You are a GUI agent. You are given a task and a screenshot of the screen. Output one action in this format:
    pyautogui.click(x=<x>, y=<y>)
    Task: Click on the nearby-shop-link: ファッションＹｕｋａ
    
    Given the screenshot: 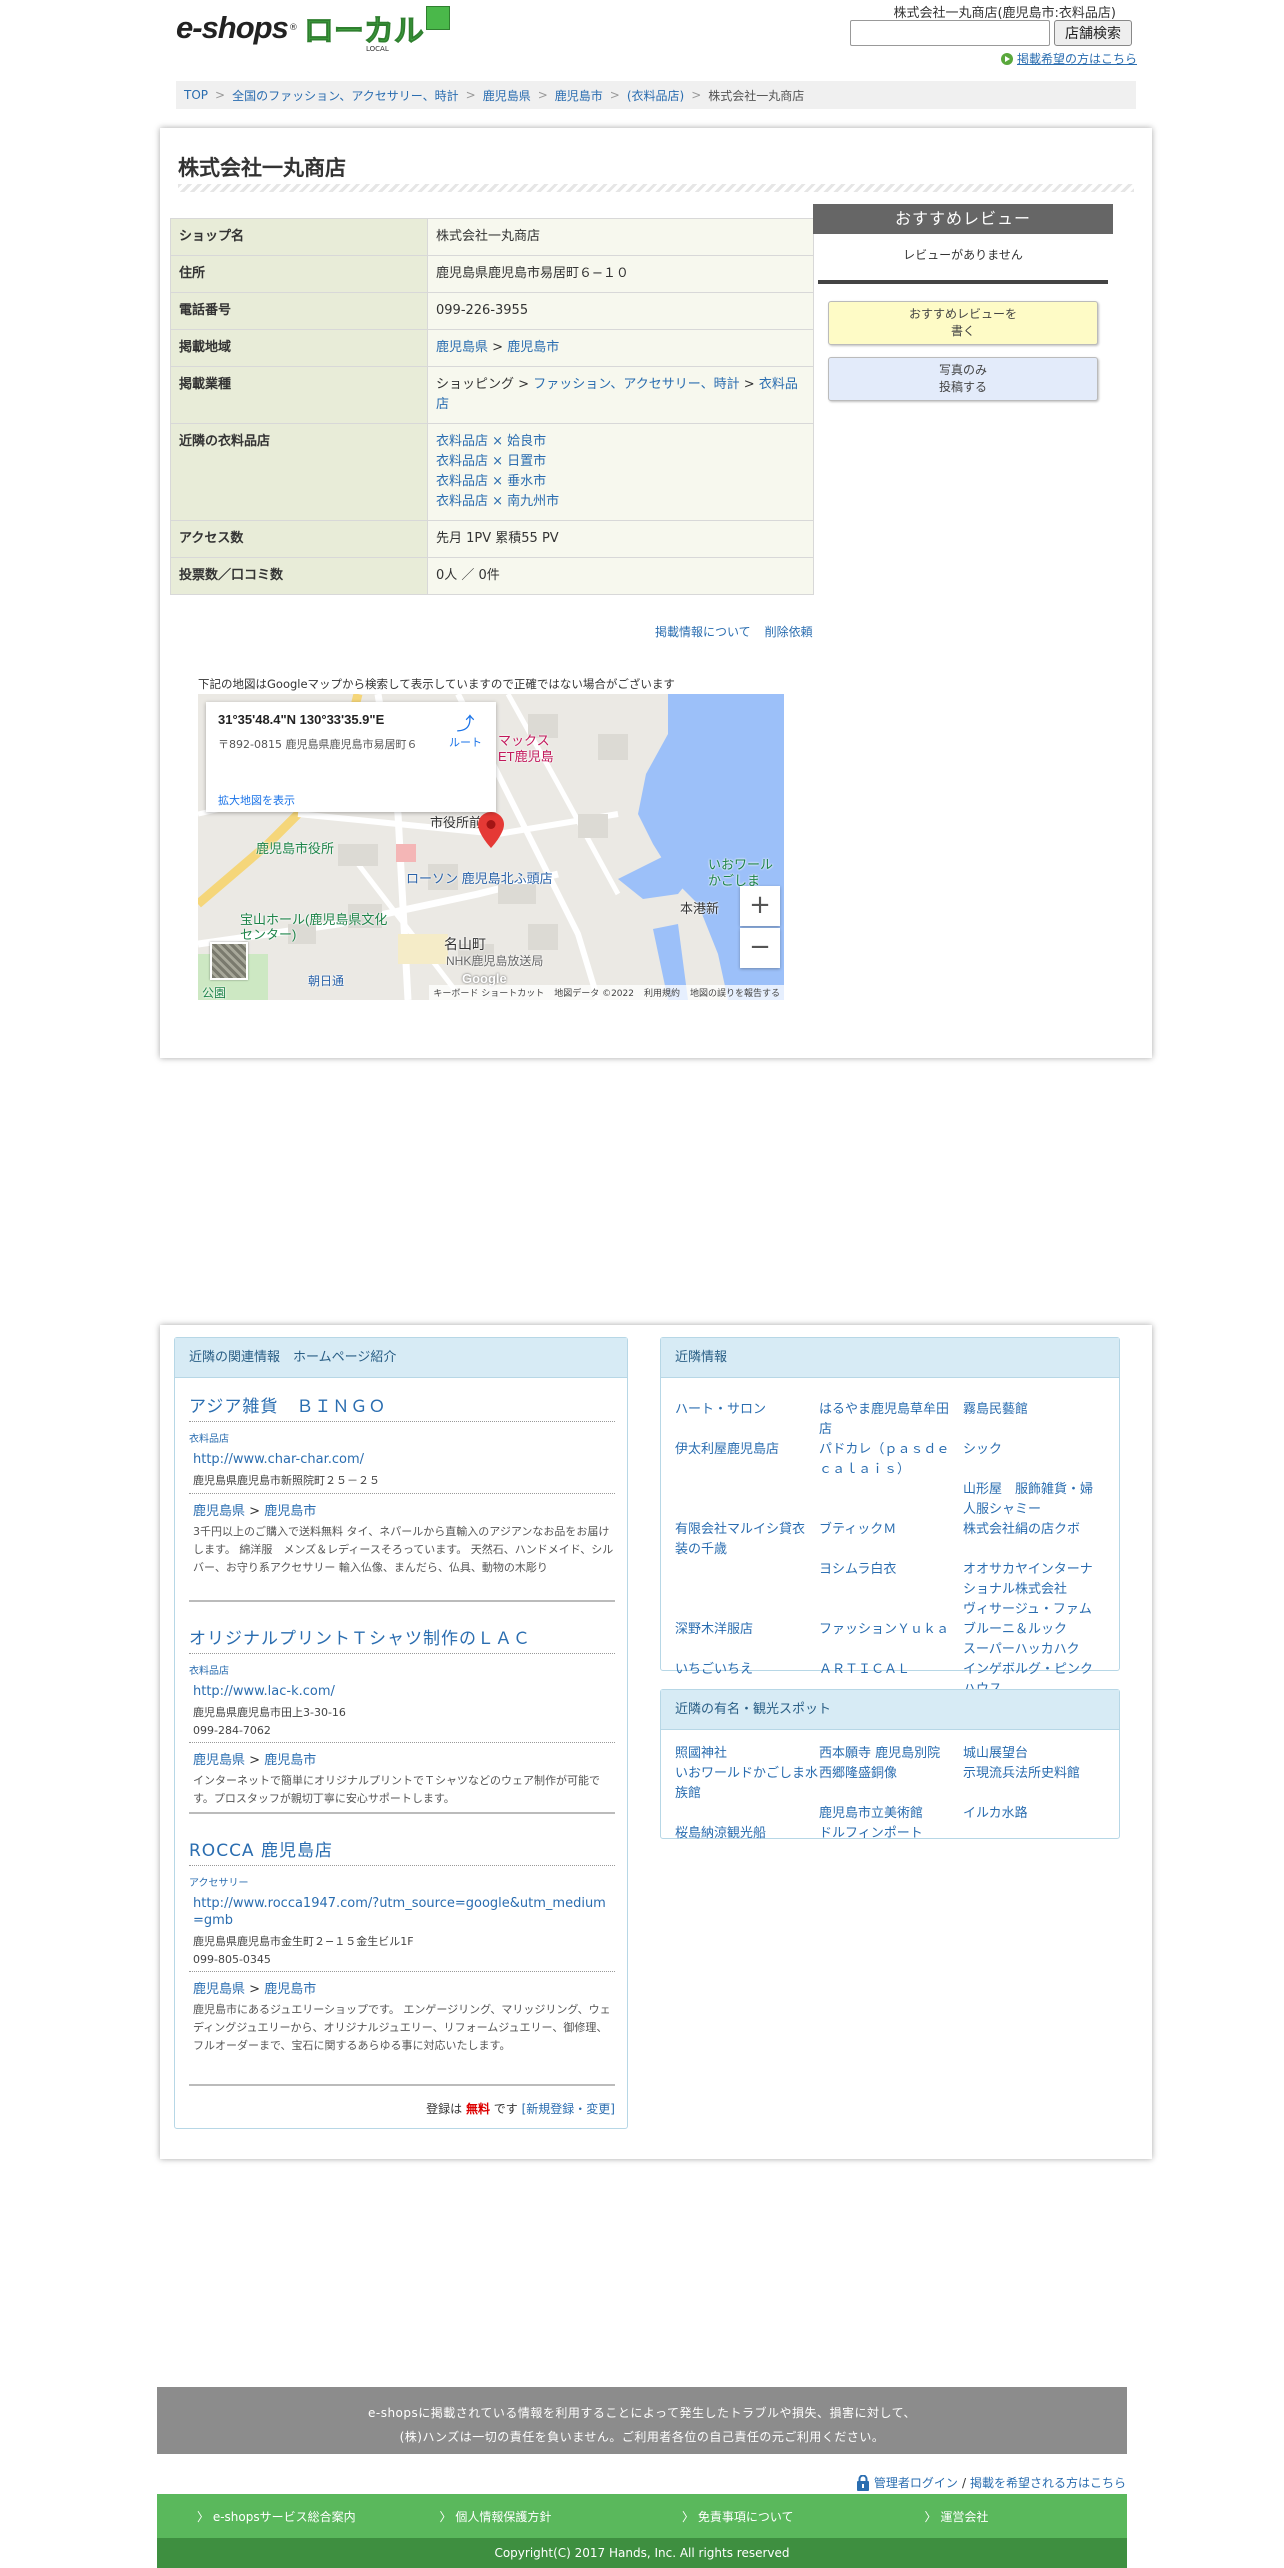 What is the action you would take?
    pyautogui.click(x=891, y=1630)
    